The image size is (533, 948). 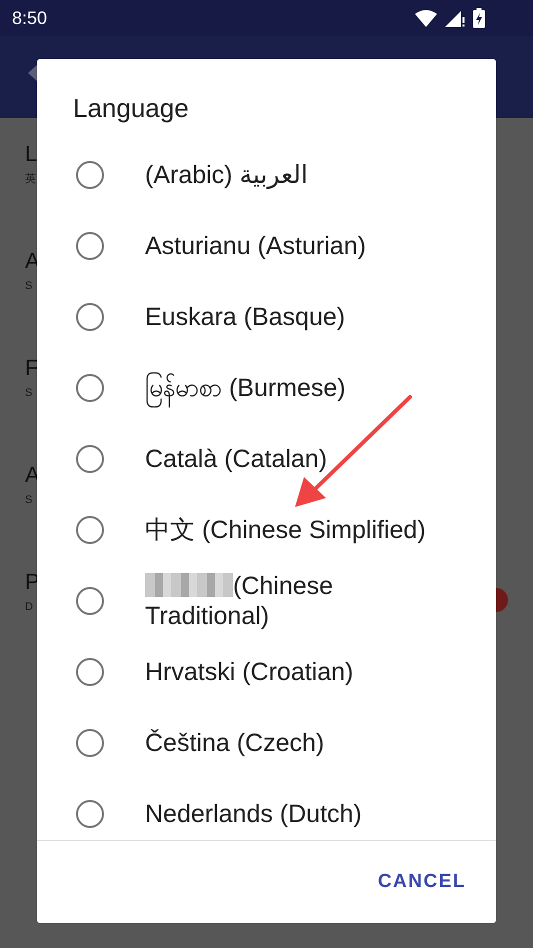 What do you see at coordinates (31, 368) in the screenshot?
I see `setting-title: F` at bounding box center [31, 368].